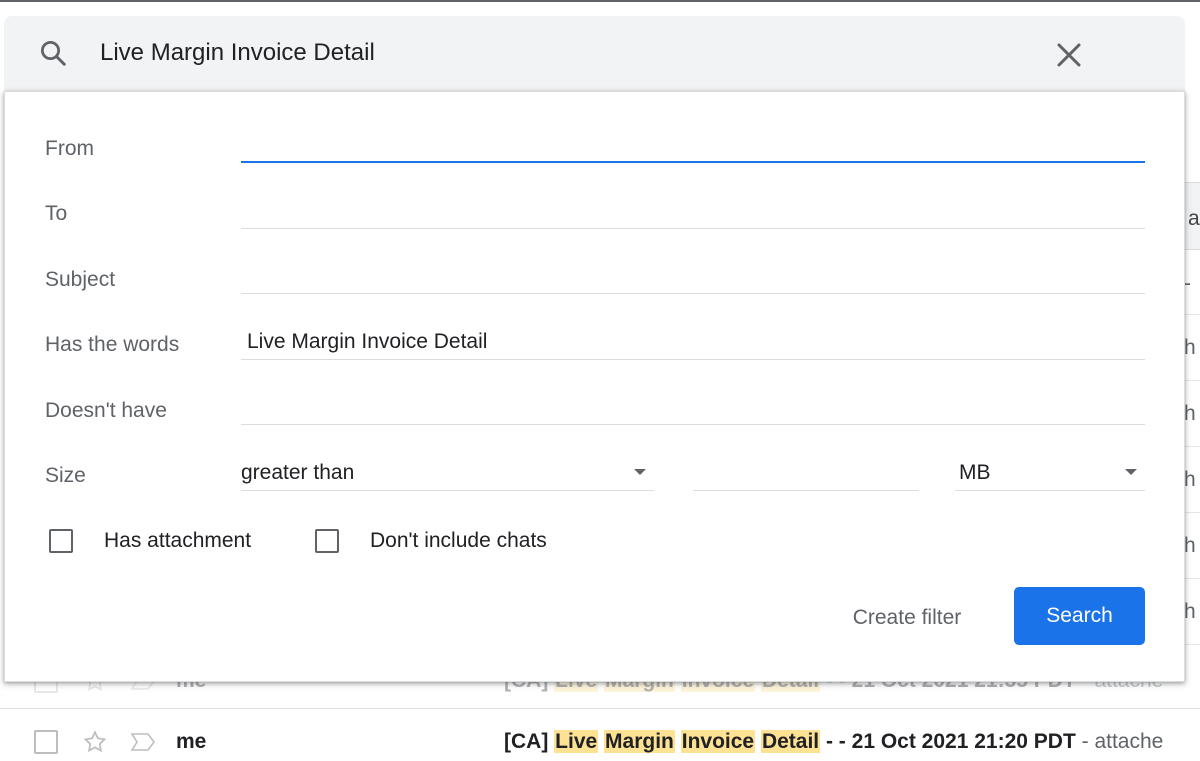  What do you see at coordinates (191, 741) in the screenshot?
I see `row-sender: me` at bounding box center [191, 741].